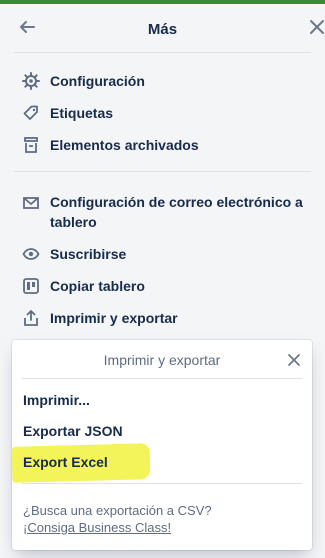  What do you see at coordinates (166, 81) in the screenshot?
I see `menu-item-configuracion: Configuración` at bounding box center [166, 81].